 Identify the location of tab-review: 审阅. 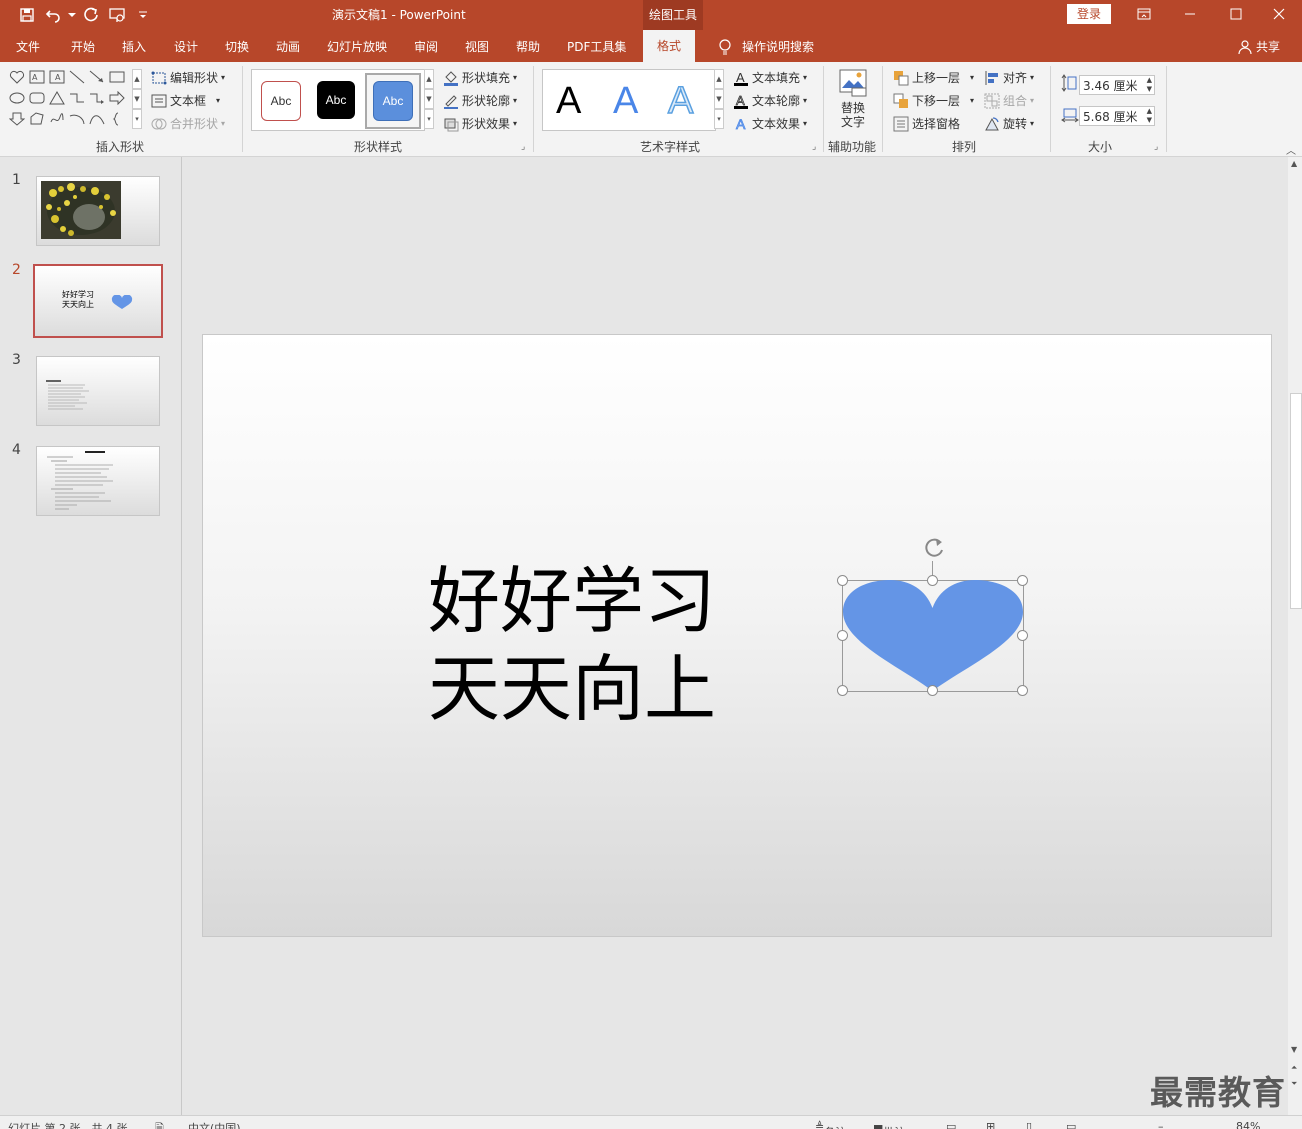
(426, 46).